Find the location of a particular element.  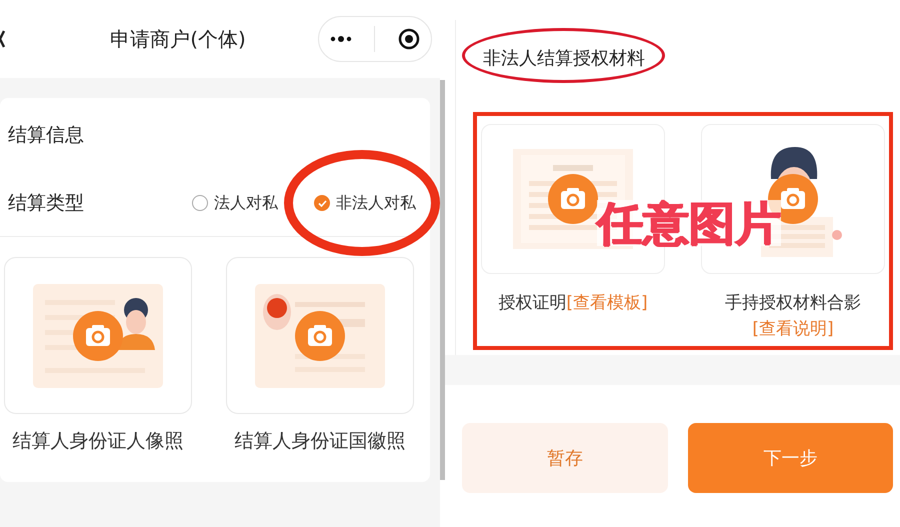

next-button: 下一步 is located at coordinates (790, 458).